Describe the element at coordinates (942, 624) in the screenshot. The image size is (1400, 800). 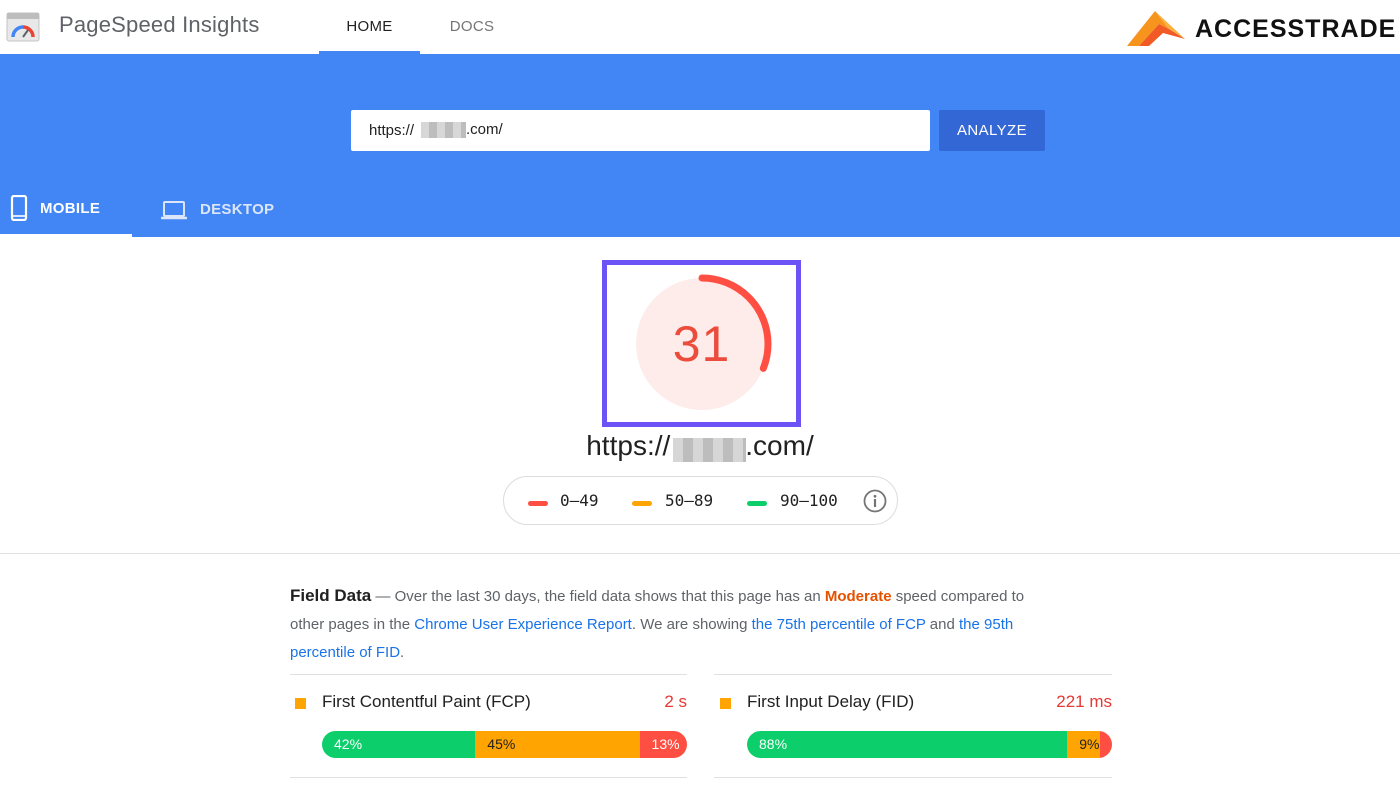
I see `field-data-text-4: and` at that location.